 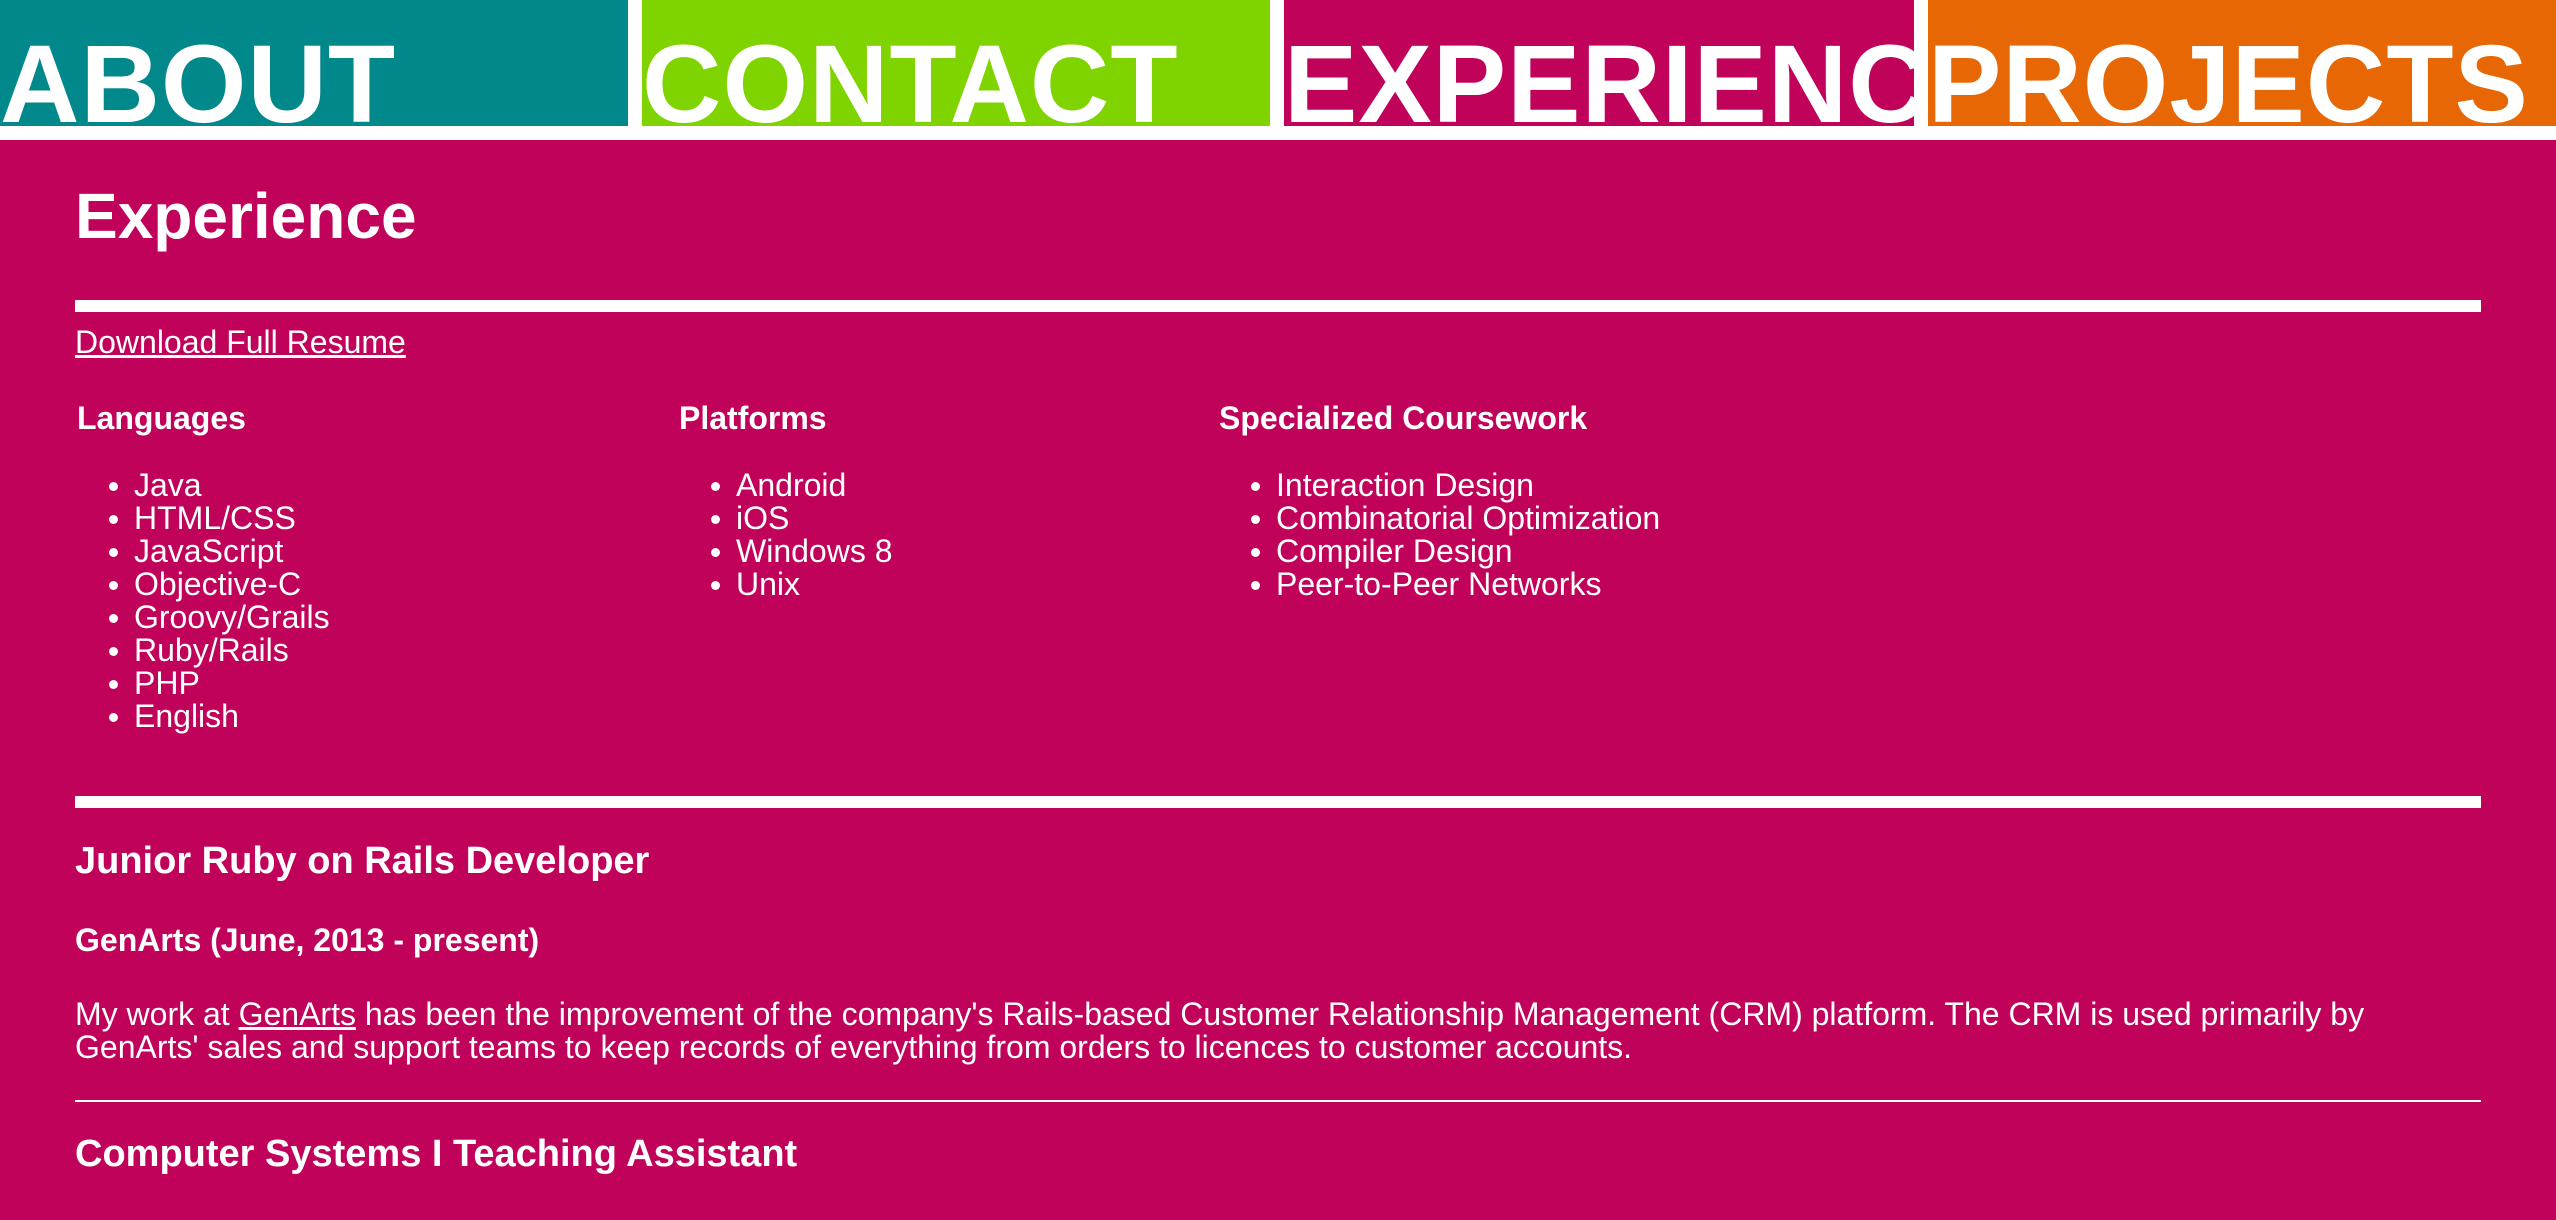 What do you see at coordinates (198, 75) in the screenshot?
I see `nav-tab-about-label: ABOUT` at bounding box center [198, 75].